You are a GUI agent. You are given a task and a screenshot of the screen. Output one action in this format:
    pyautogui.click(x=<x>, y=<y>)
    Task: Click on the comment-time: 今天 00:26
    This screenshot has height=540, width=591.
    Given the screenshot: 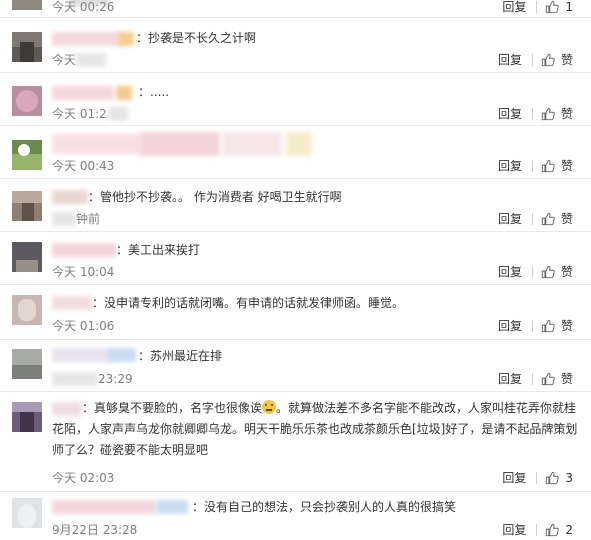 What is the action you would take?
    pyautogui.click(x=83, y=7)
    